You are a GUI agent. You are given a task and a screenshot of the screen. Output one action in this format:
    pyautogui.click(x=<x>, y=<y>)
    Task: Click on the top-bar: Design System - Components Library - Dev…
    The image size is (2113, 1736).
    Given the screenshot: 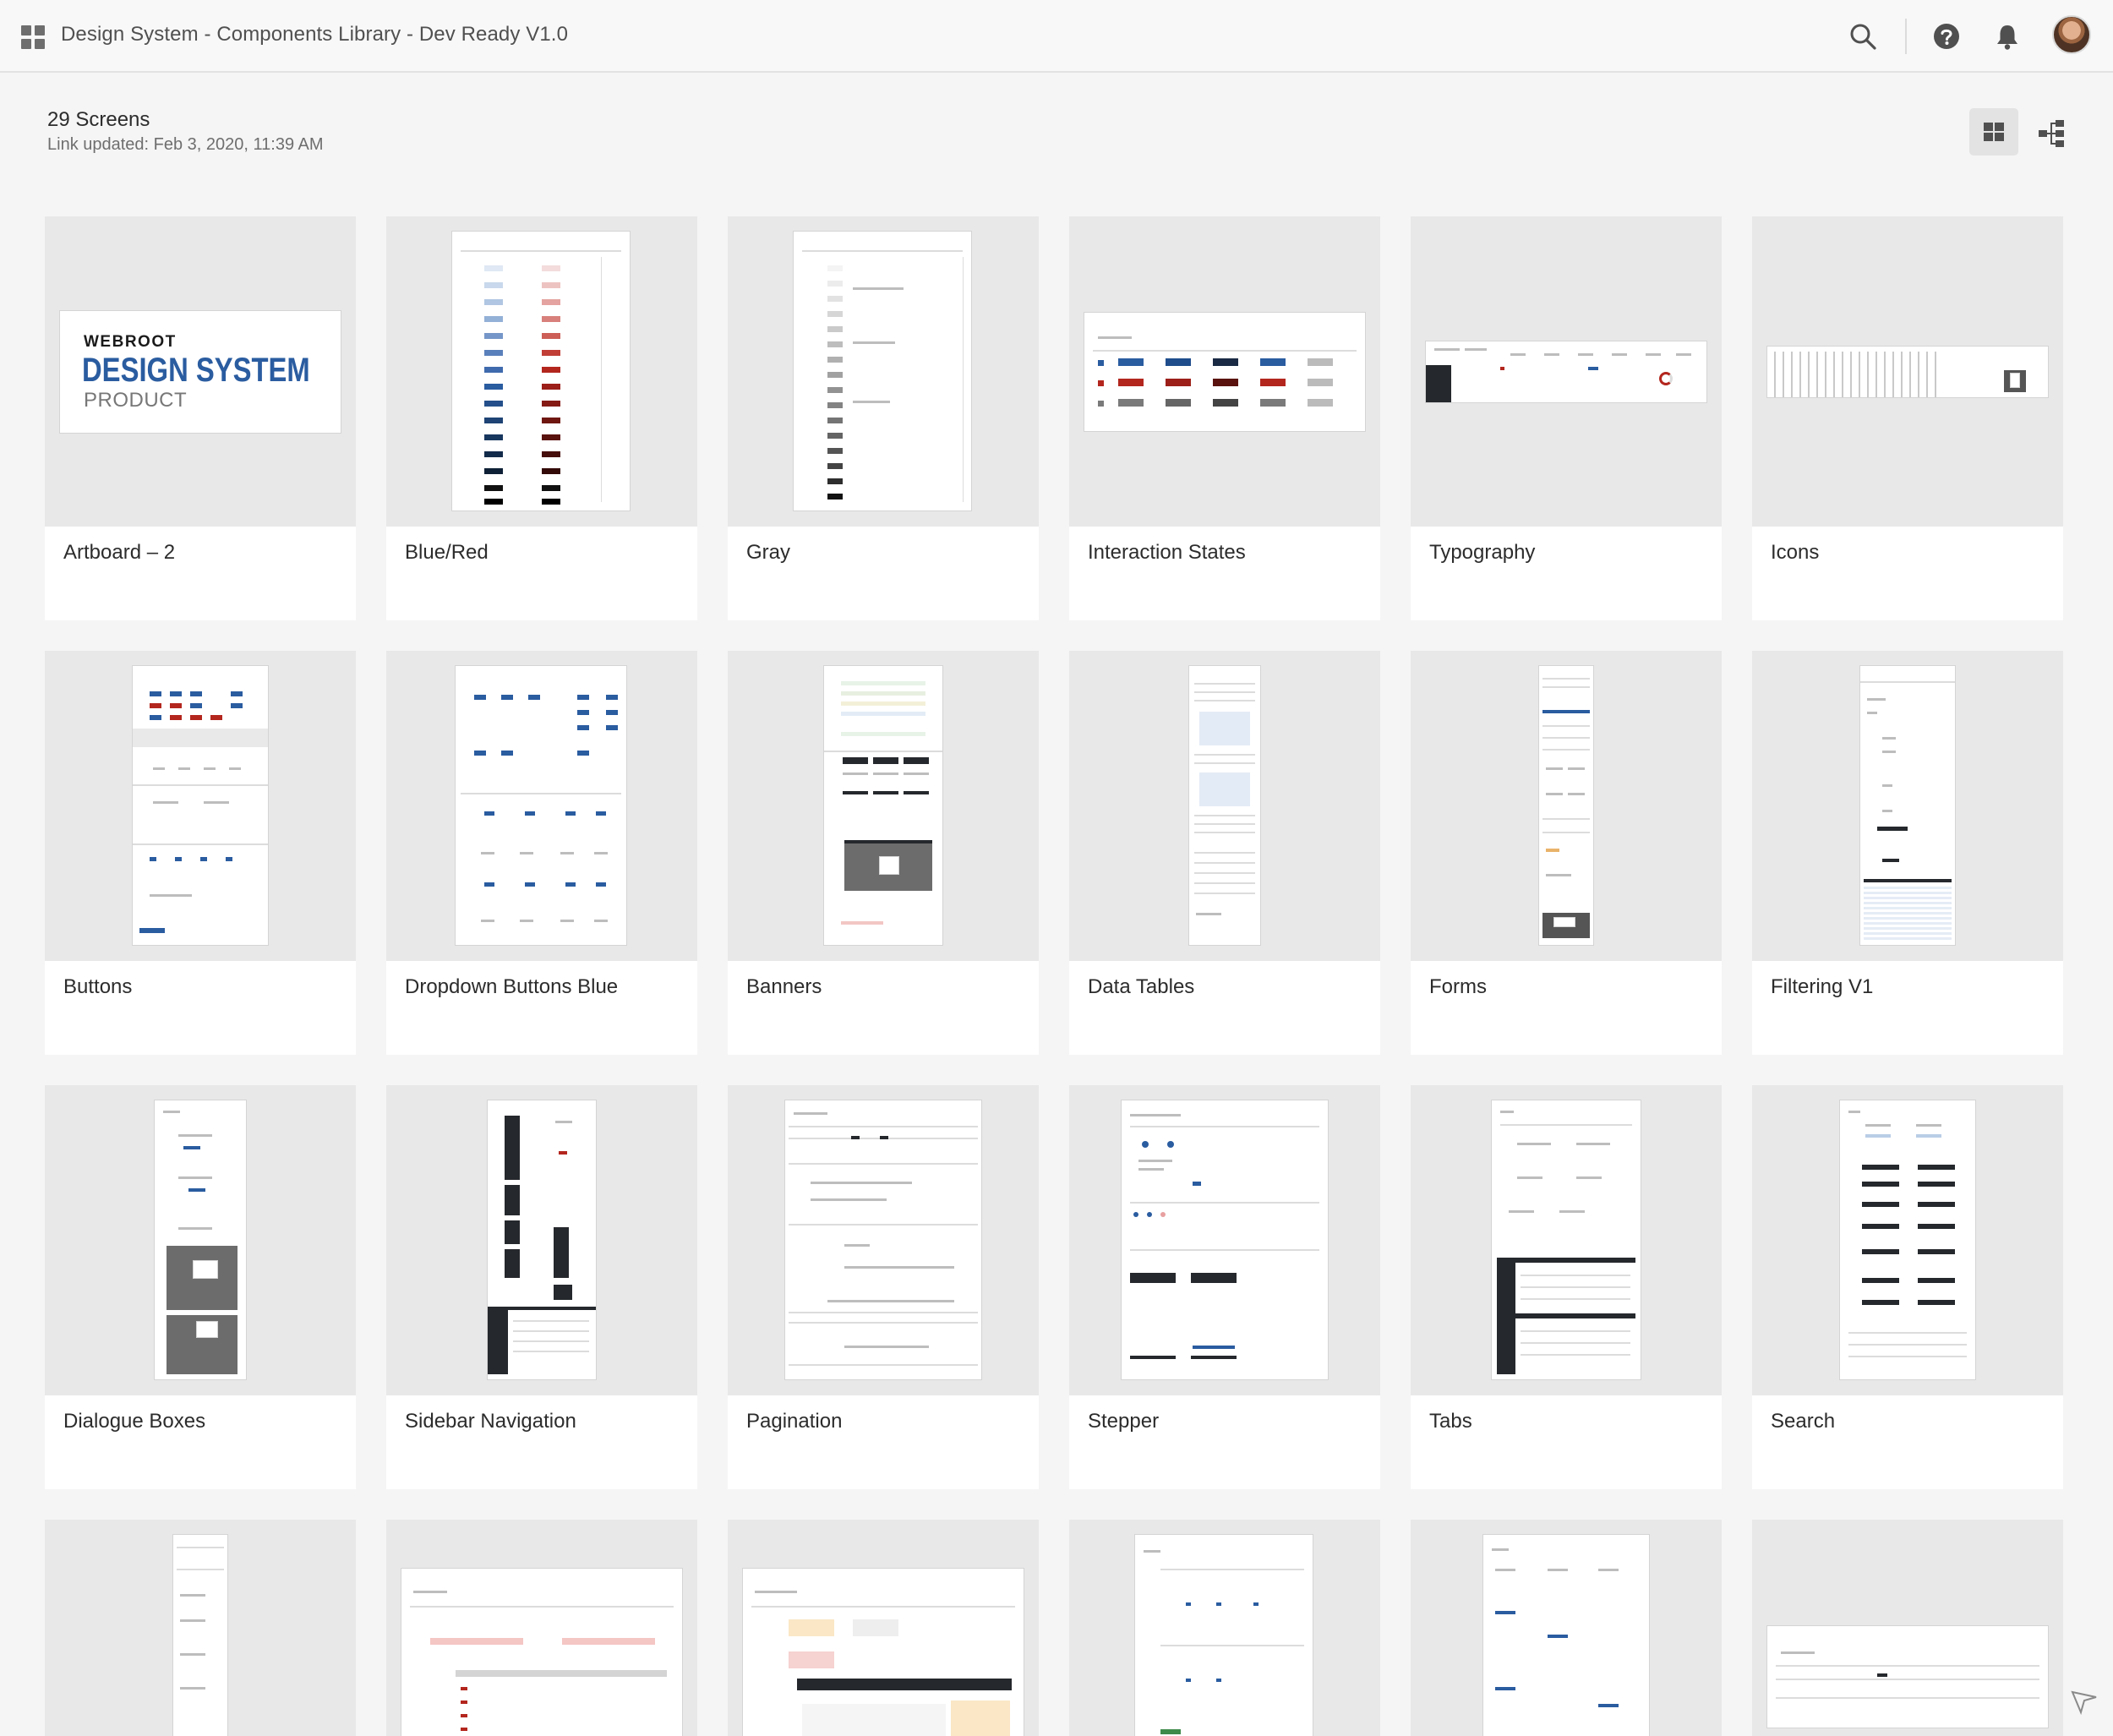 What is the action you would take?
    pyautogui.click(x=1056, y=36)
    